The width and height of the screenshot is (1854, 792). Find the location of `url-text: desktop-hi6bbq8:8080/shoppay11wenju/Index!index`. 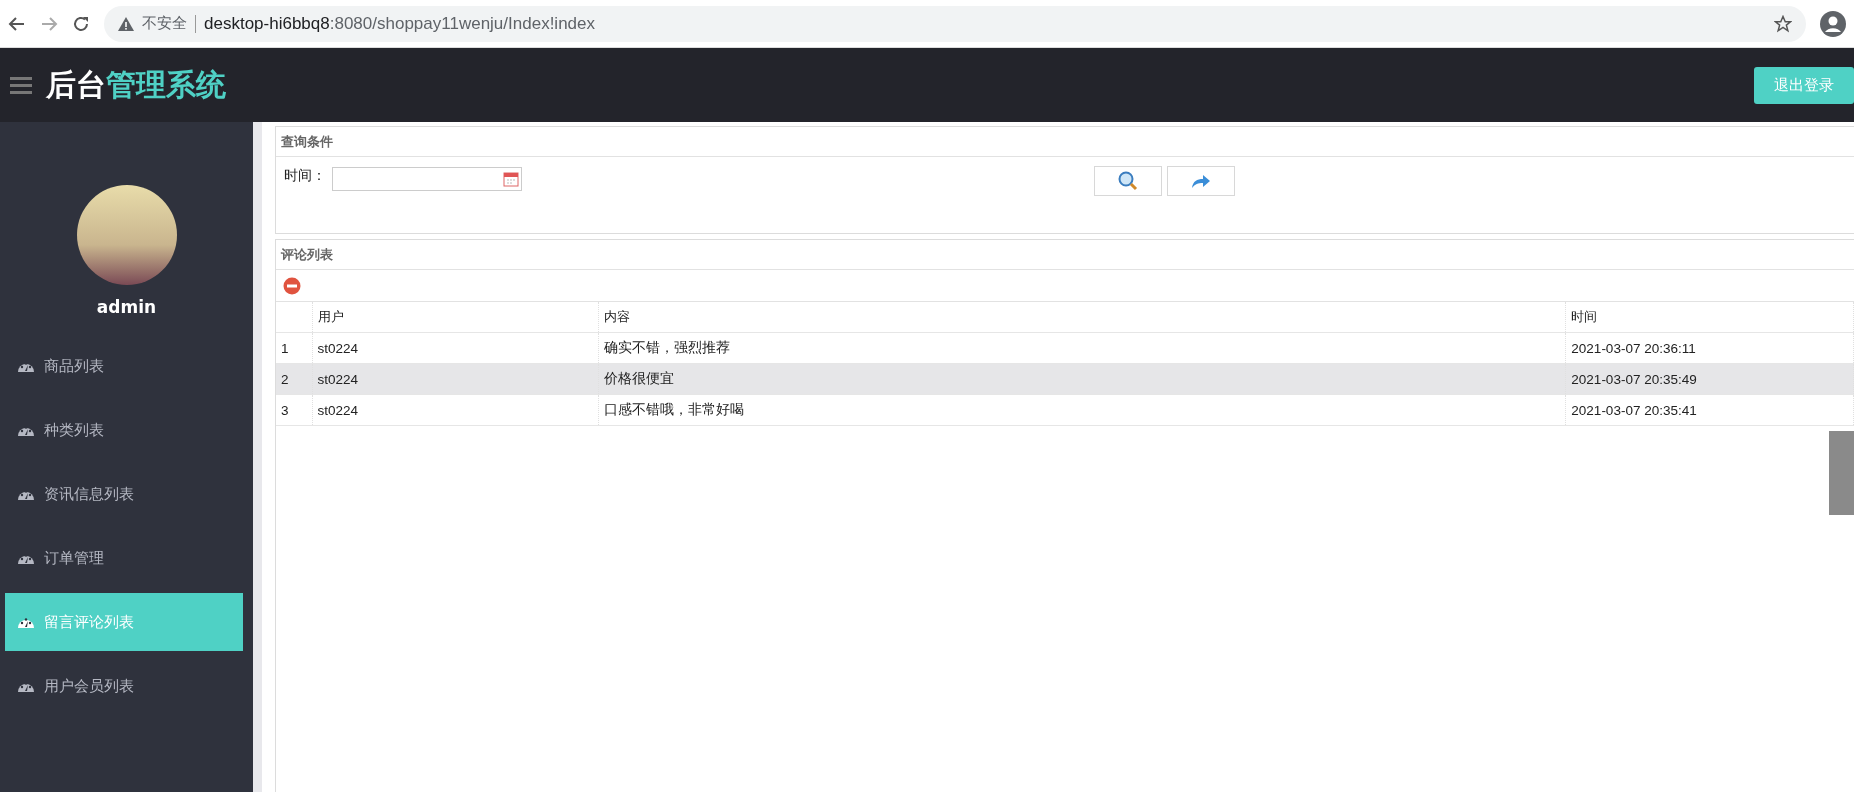

url-text: desktop-hi6bbq8:8080/shoppay11wenju/Index!index is located at coordinates (399, 23).